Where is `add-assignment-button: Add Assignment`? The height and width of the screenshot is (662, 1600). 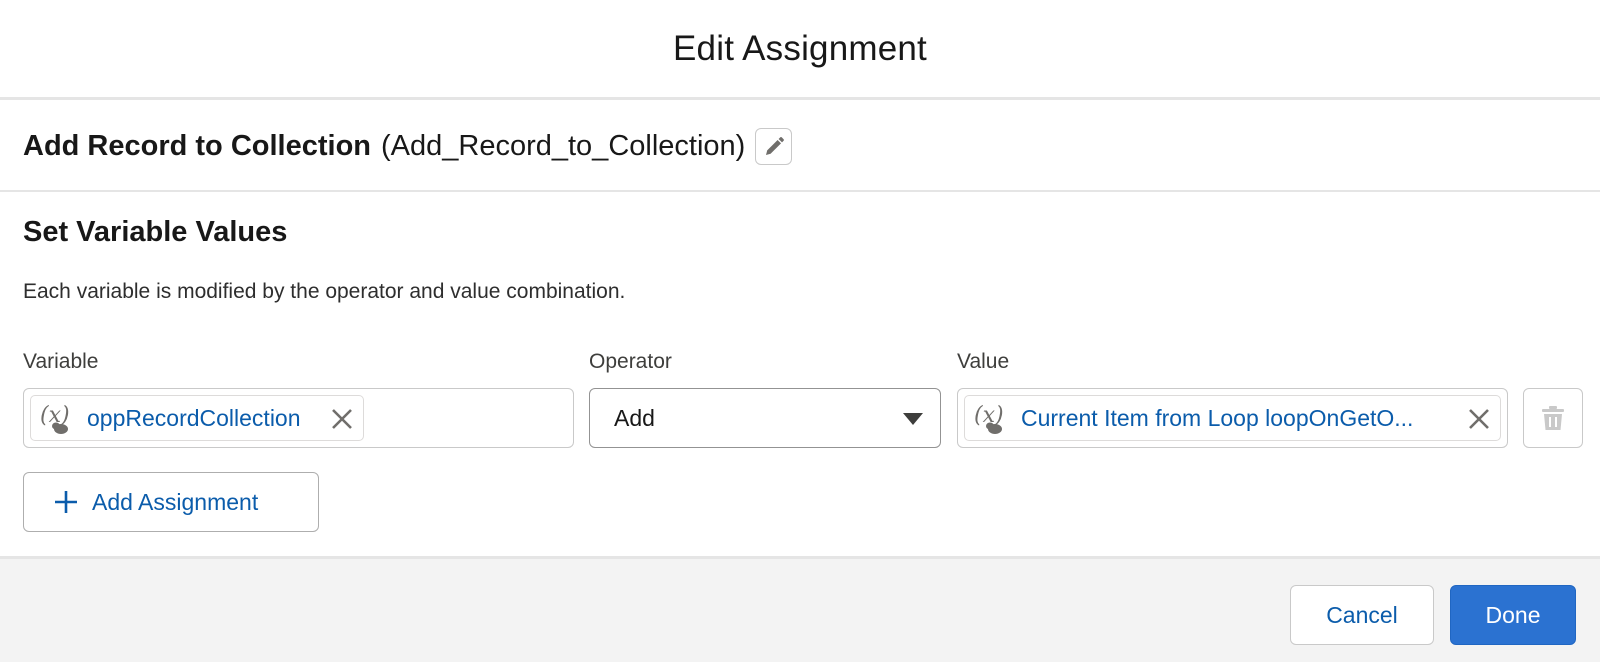
add-assignment-button: Add Assignment is located at coordinates (171, 502).